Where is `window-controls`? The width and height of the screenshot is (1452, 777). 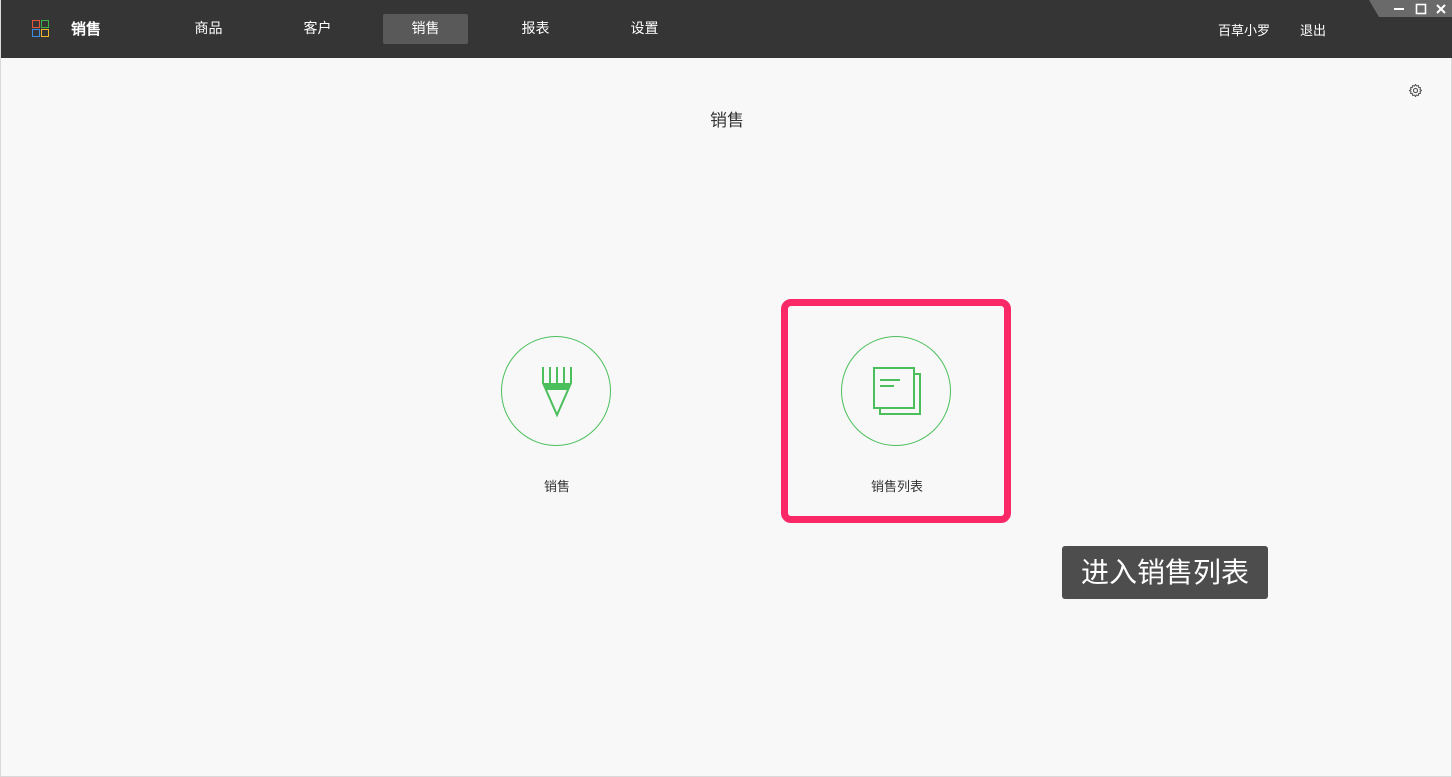 window-controls is located at coordinates (1410, 8).